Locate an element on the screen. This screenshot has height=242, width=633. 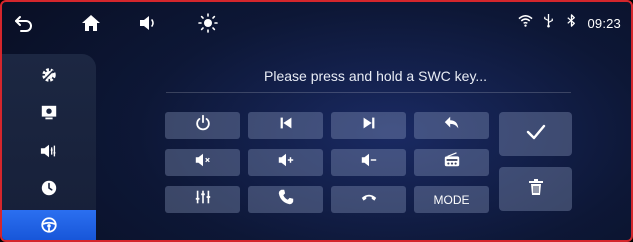
clock-icon is located at coordinates (49, 190).